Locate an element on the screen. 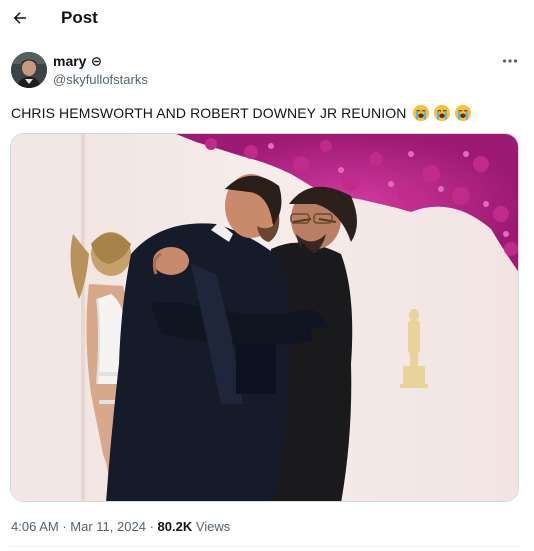 This screenshot has height=551, width=534. emoji-group is located at coordinates (441, 113).